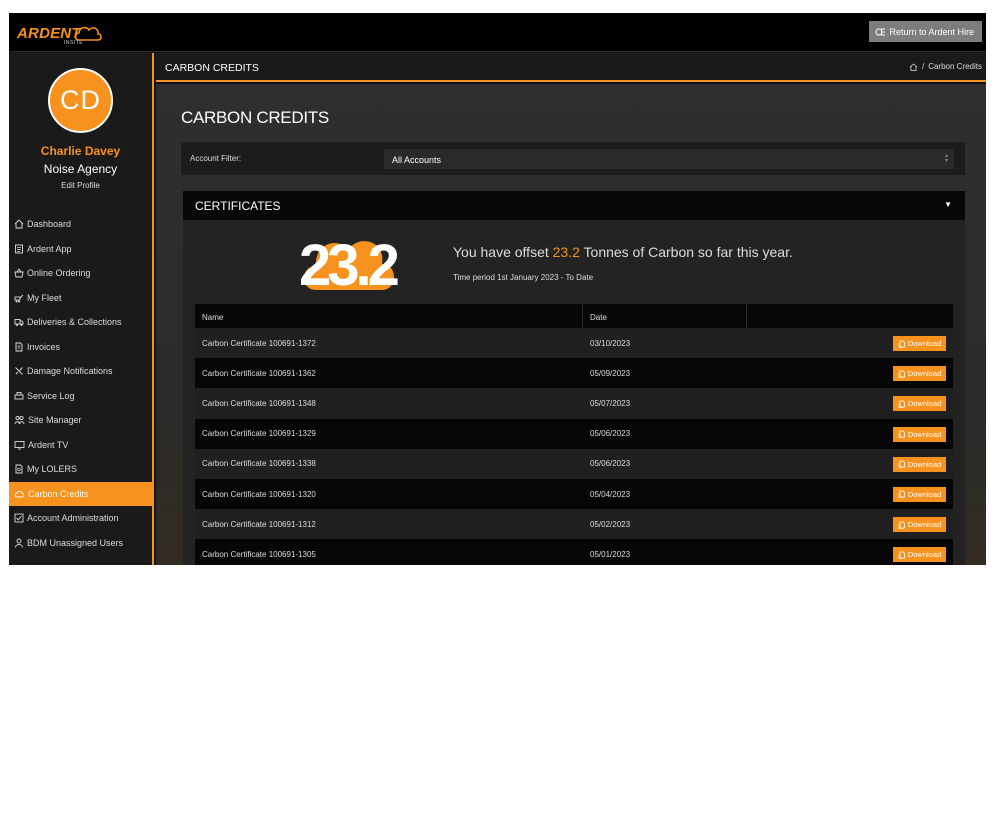 The width and height of the screenshot is (1000, 826). What do you see at coordinates (255, 117) in the screenshot?
I see `page-title: CARBON CREDITS` at bounding box center [255, 117].